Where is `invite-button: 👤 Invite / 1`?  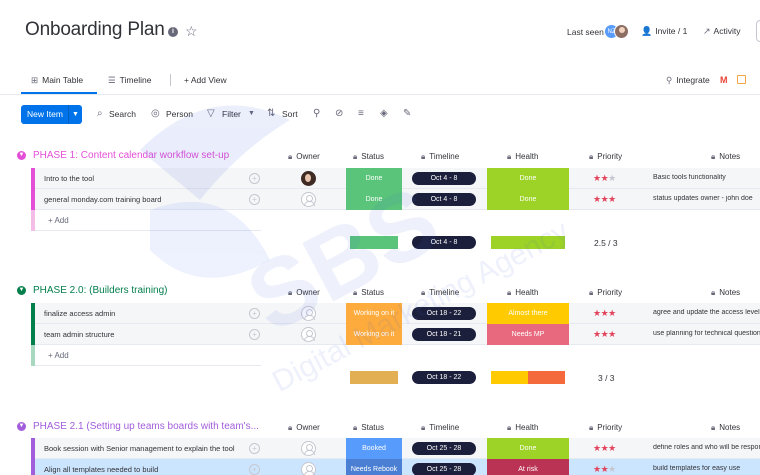 invite-button: 👤 Invite / 1 is located at coordinates (664, 31).